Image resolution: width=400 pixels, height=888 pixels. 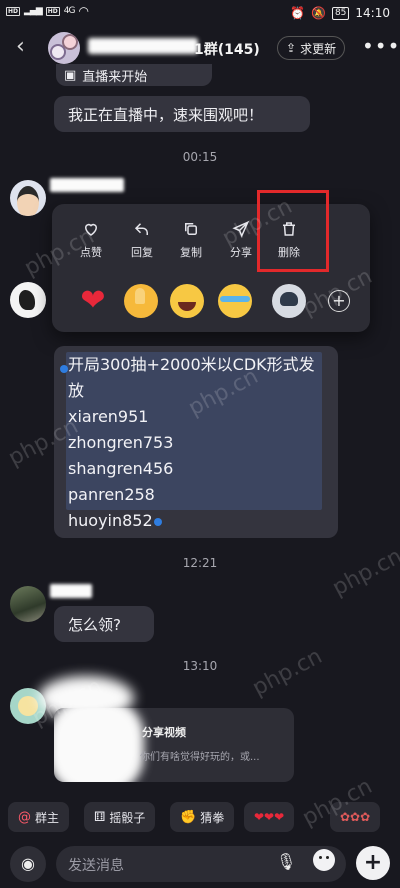 What do you see at coordinates (311, 48) in the screenshot?
I see `request-update-button: ⇪ 求更新` at bounding box center [311, 48].